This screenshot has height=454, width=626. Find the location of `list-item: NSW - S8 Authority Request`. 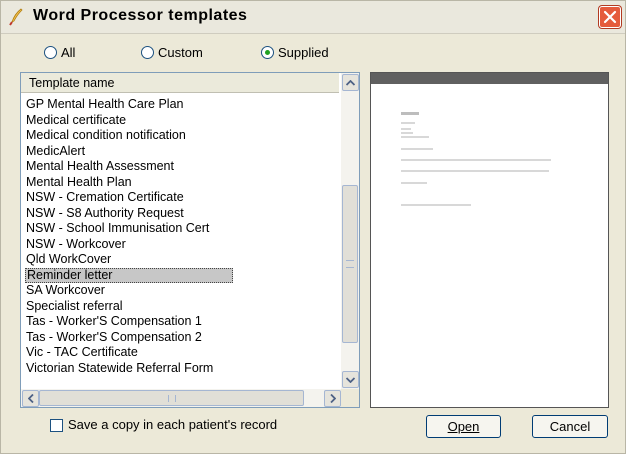

list-item: NSW - S8 Authority Request is located at coordinates (181, 214).